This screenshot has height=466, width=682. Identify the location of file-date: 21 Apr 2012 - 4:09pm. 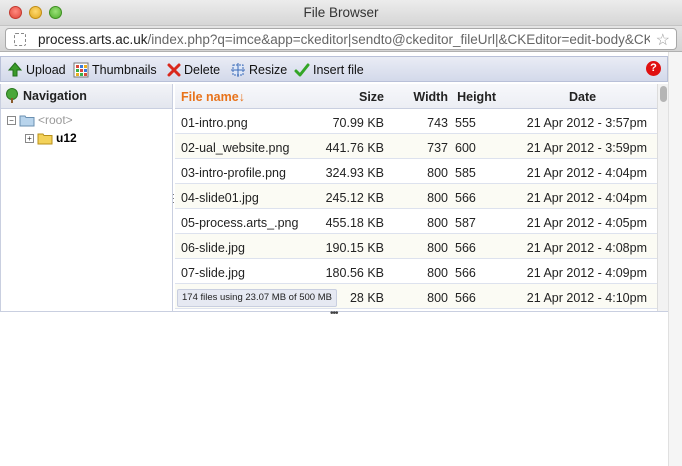
(586, 273).